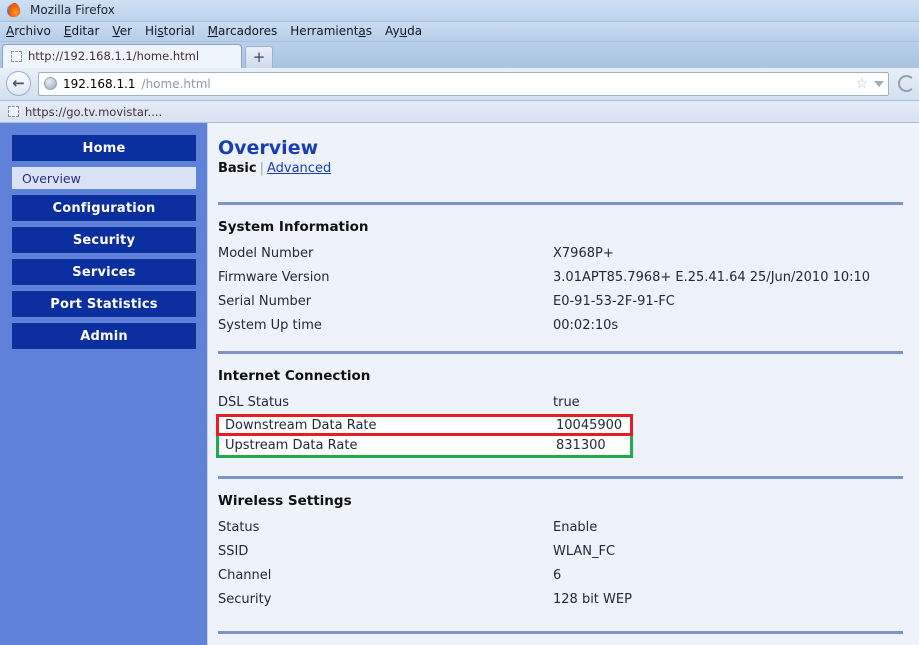 This screenshot has width=919, height=645. Describe the element at coordinates (170, 31) in the screenshot. I see `menu-historial: Historial` at that location.